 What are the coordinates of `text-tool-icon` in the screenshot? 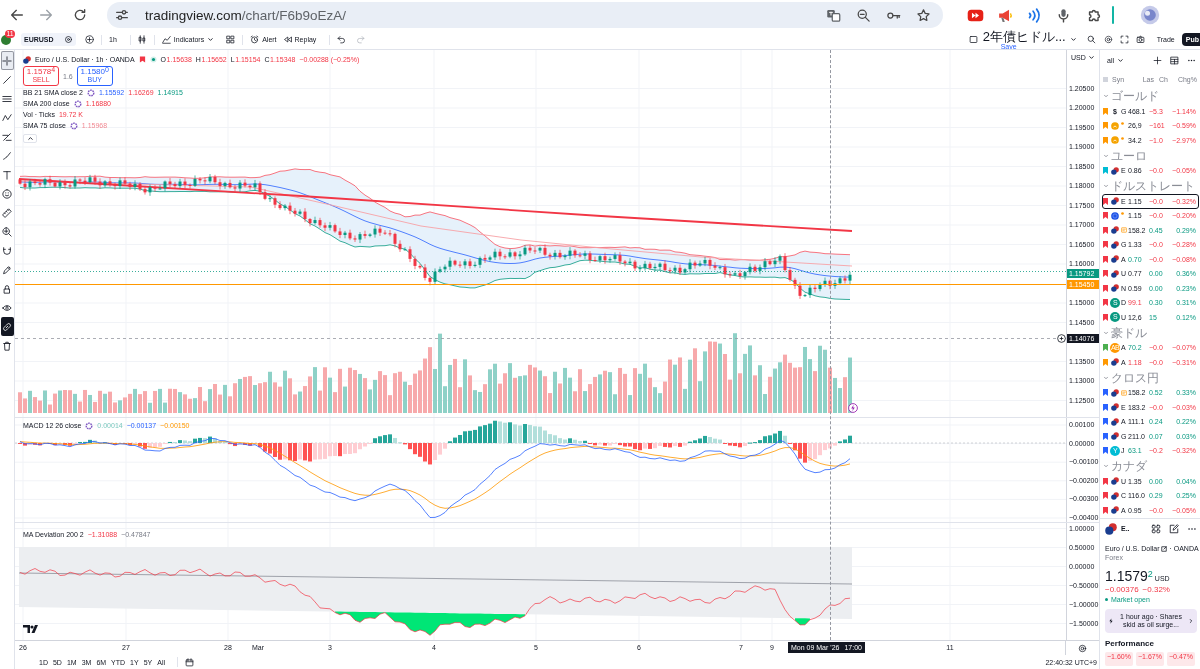 It's located at (7, 174).